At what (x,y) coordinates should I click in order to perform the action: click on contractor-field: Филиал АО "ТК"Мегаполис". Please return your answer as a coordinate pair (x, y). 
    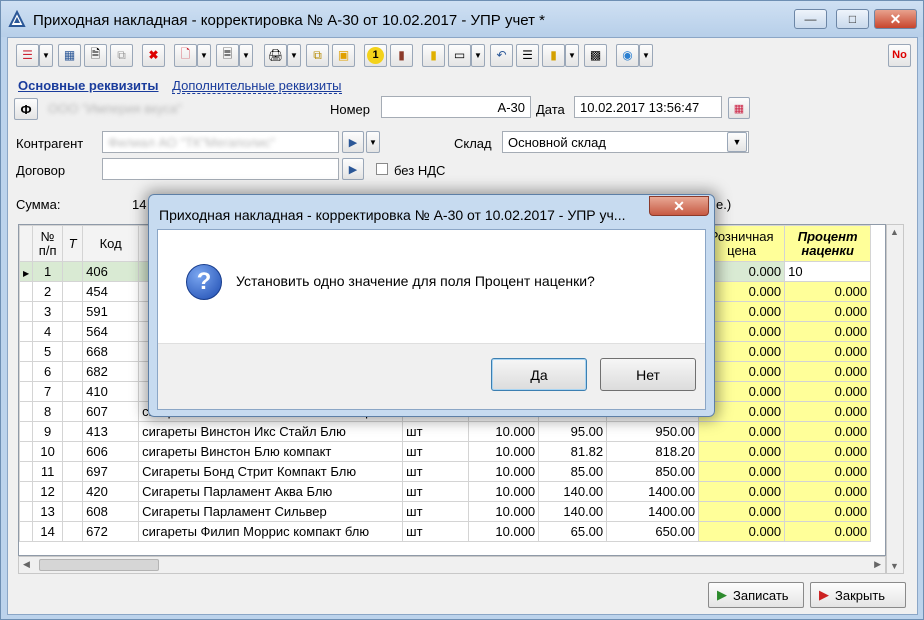
    Looking at the image, I should click on (220, 142).